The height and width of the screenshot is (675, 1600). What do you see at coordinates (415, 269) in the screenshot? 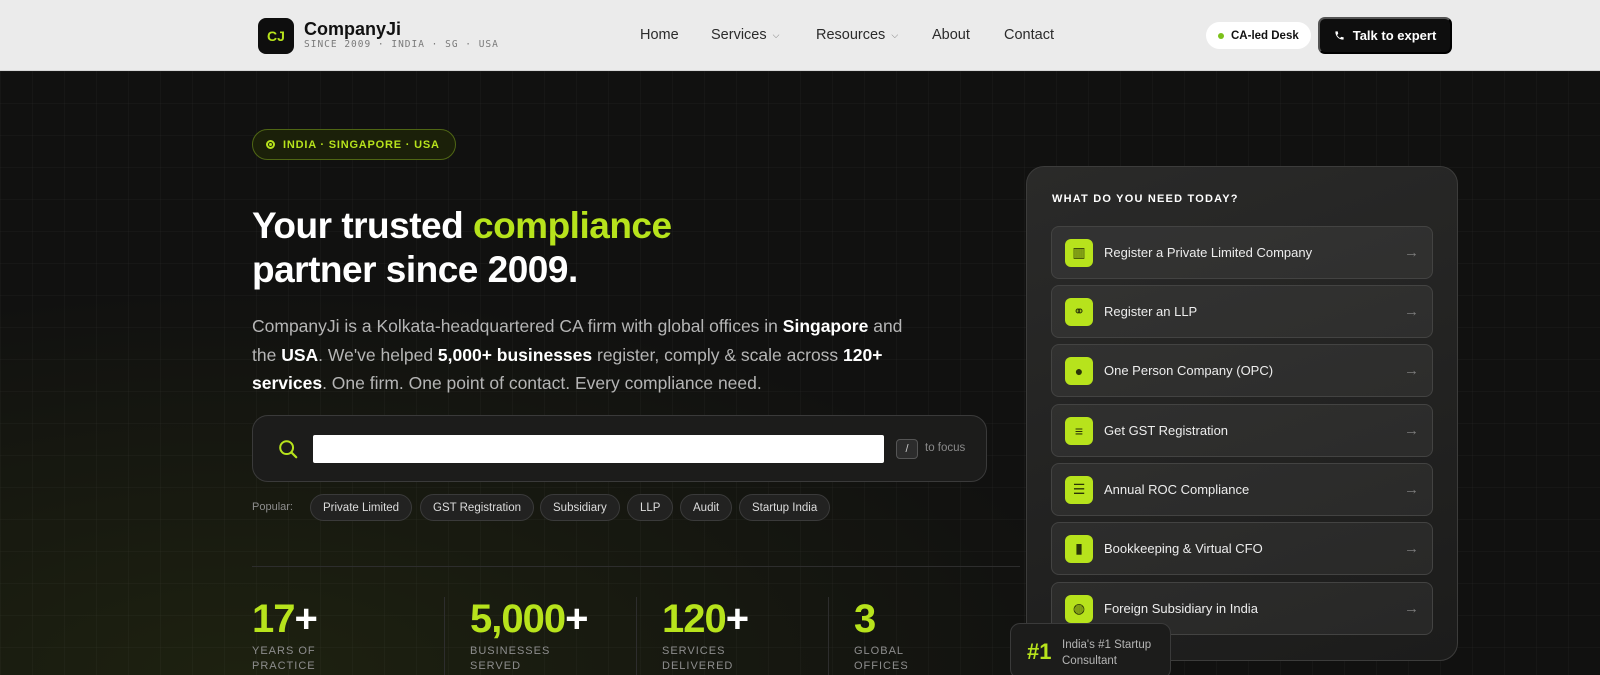
I see `headline-line2: partner since 2009.` at bounding box center [415, 269].